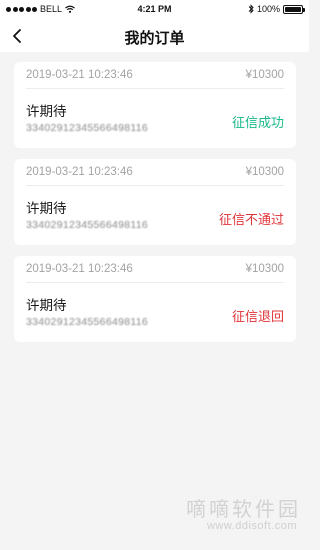 This screenshot has width=320, height=550. I want to click on watermark-text: 嘀嘀软件园, so click(243, 510).